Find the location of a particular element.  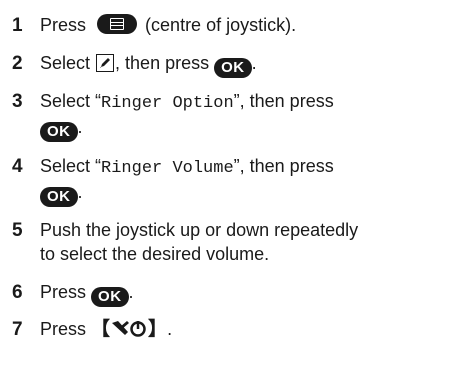

tool-power-icon is located at coordinates (129, 331).